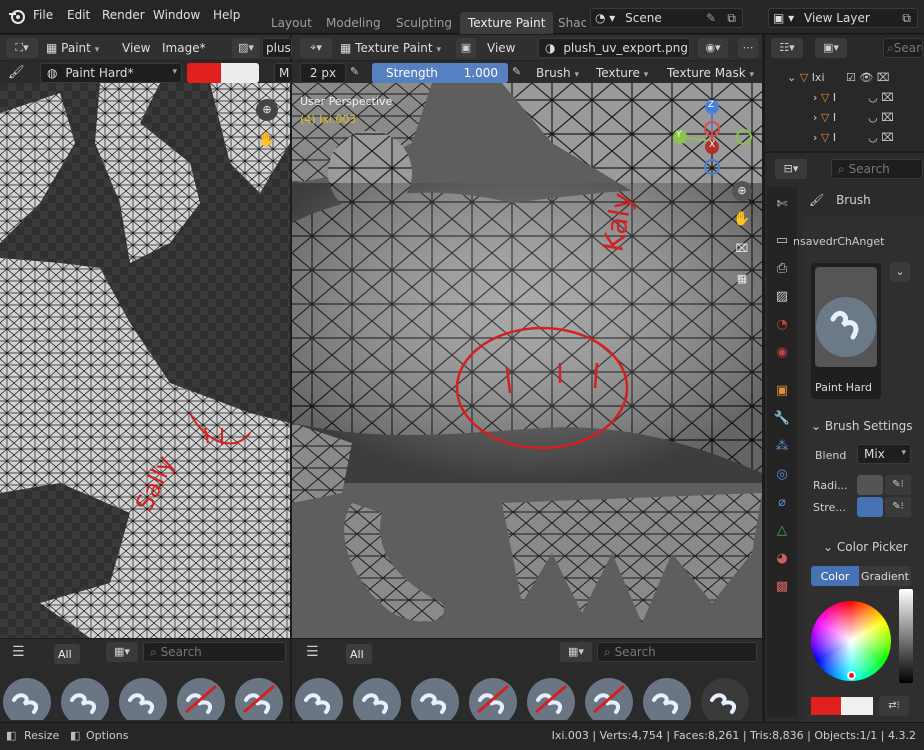 The image size is (924, 750). Describe the element at coordinates (782, 503) in the screenshot. I see `constraints-tab-icon: ⌀` at that location.